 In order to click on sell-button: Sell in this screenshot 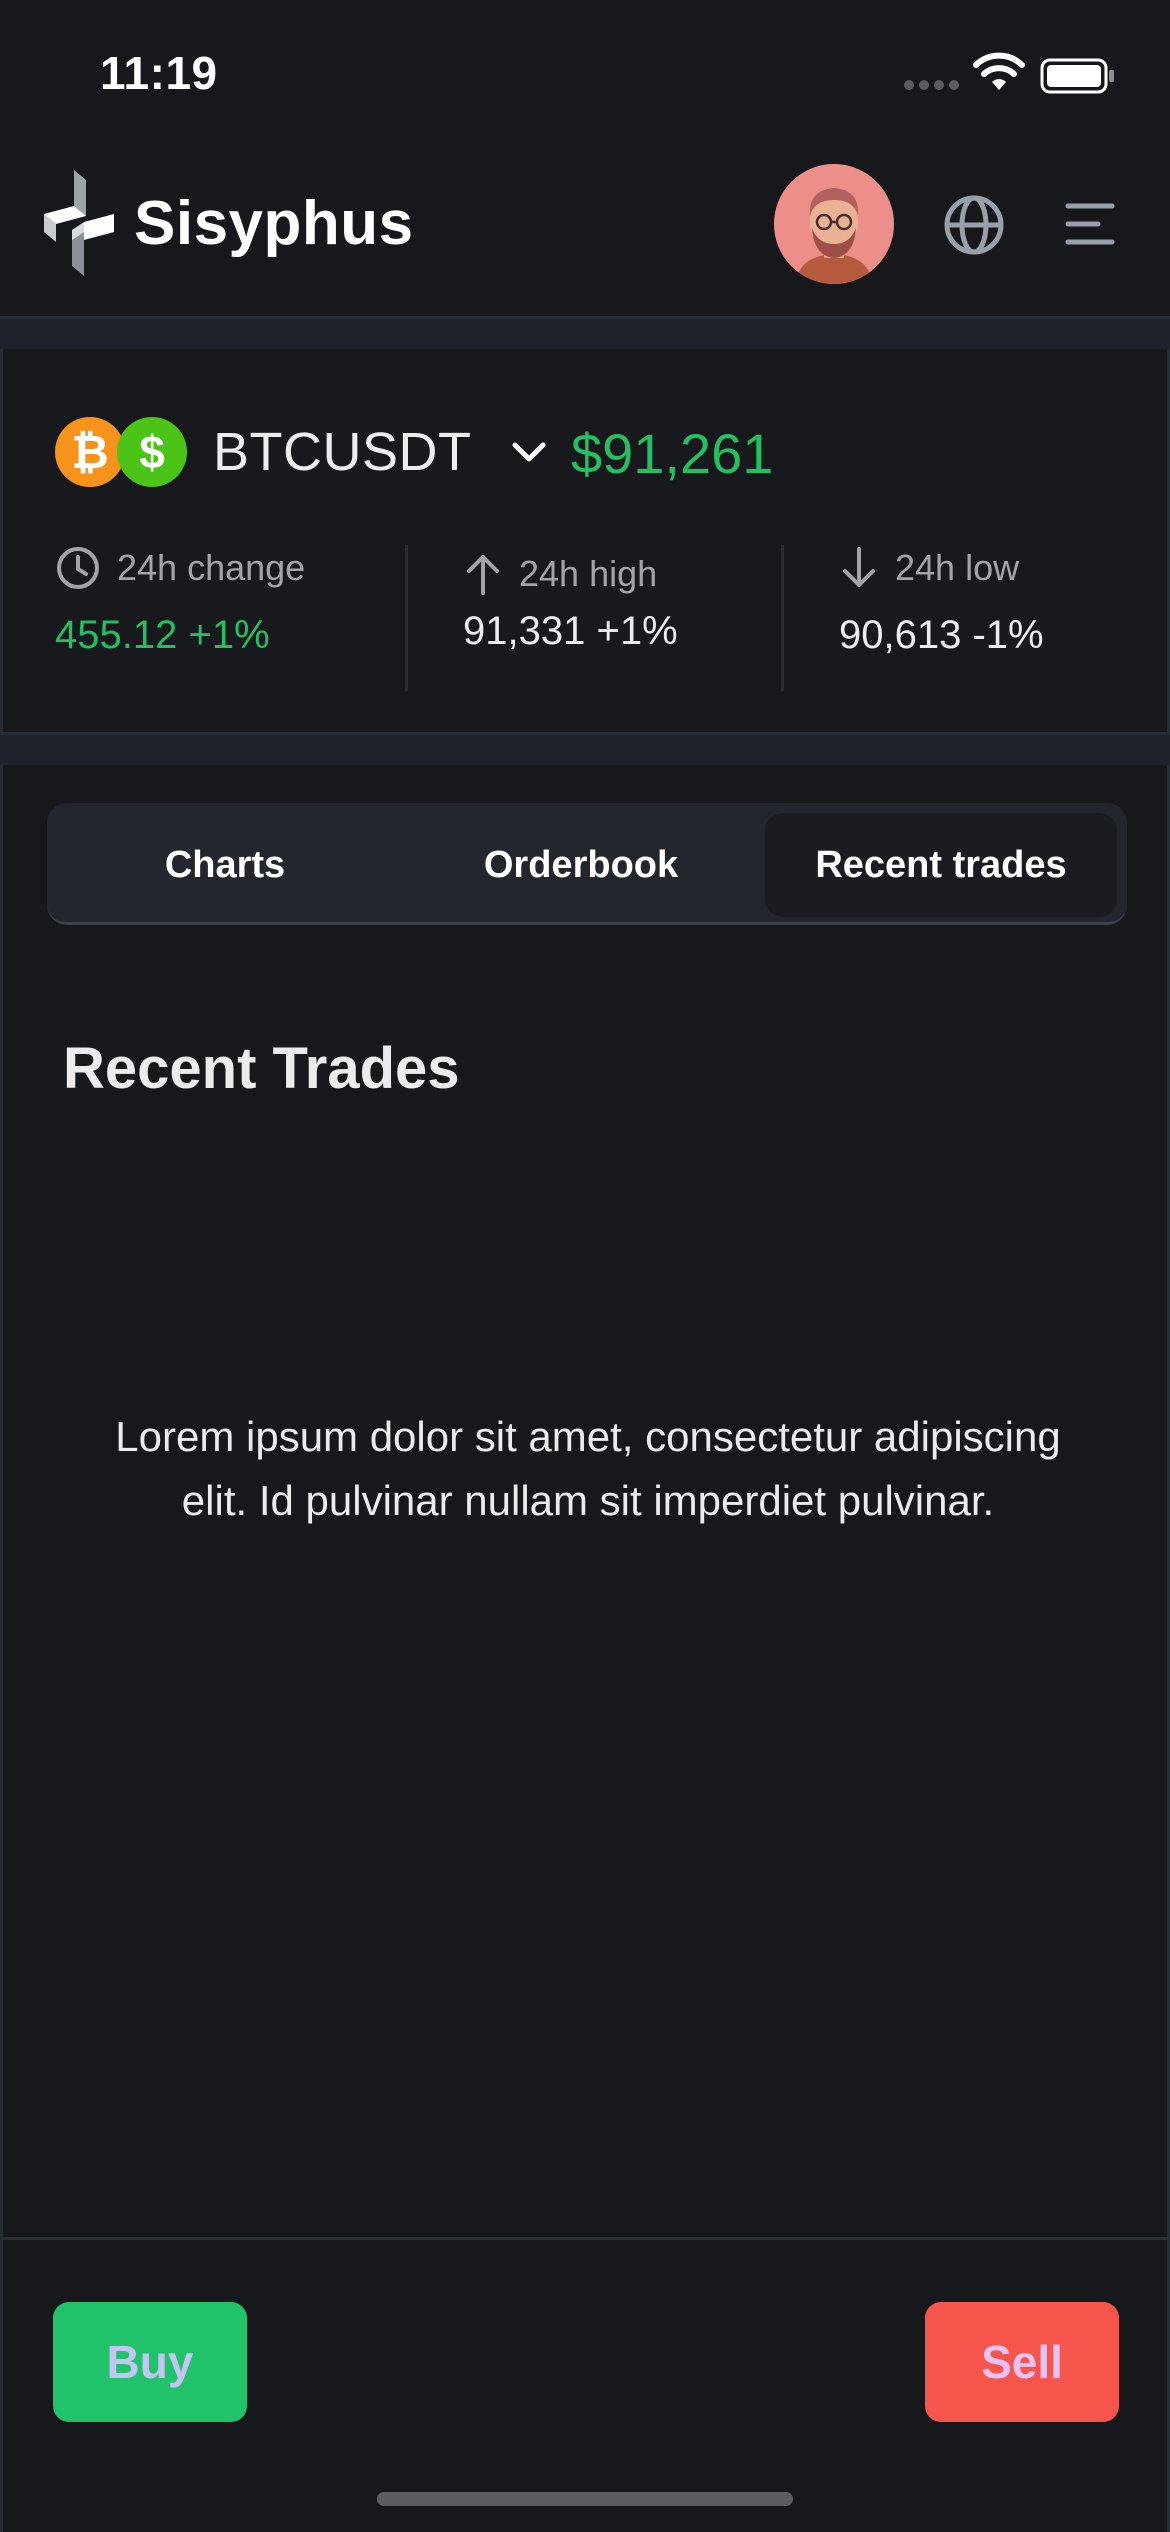, I will do `click(1022, 2362)`.